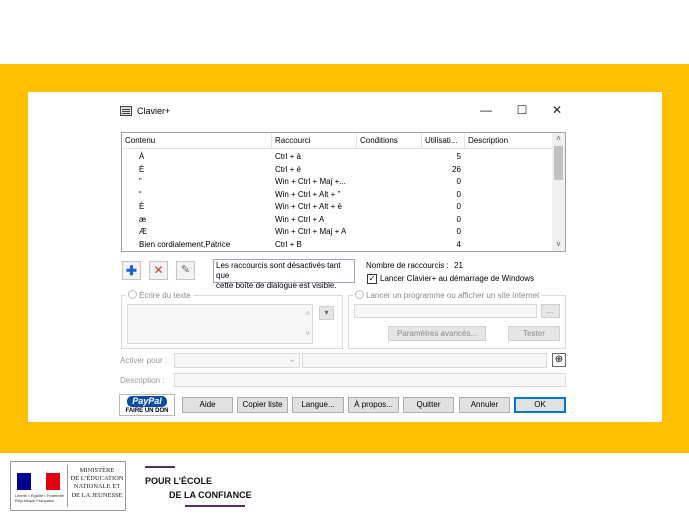 This screenshot has height=517, width=689. What do you see at coordinates (359, 294) in the screenshot?
I see `launch-program-radio` at bounding box center [359, 294].